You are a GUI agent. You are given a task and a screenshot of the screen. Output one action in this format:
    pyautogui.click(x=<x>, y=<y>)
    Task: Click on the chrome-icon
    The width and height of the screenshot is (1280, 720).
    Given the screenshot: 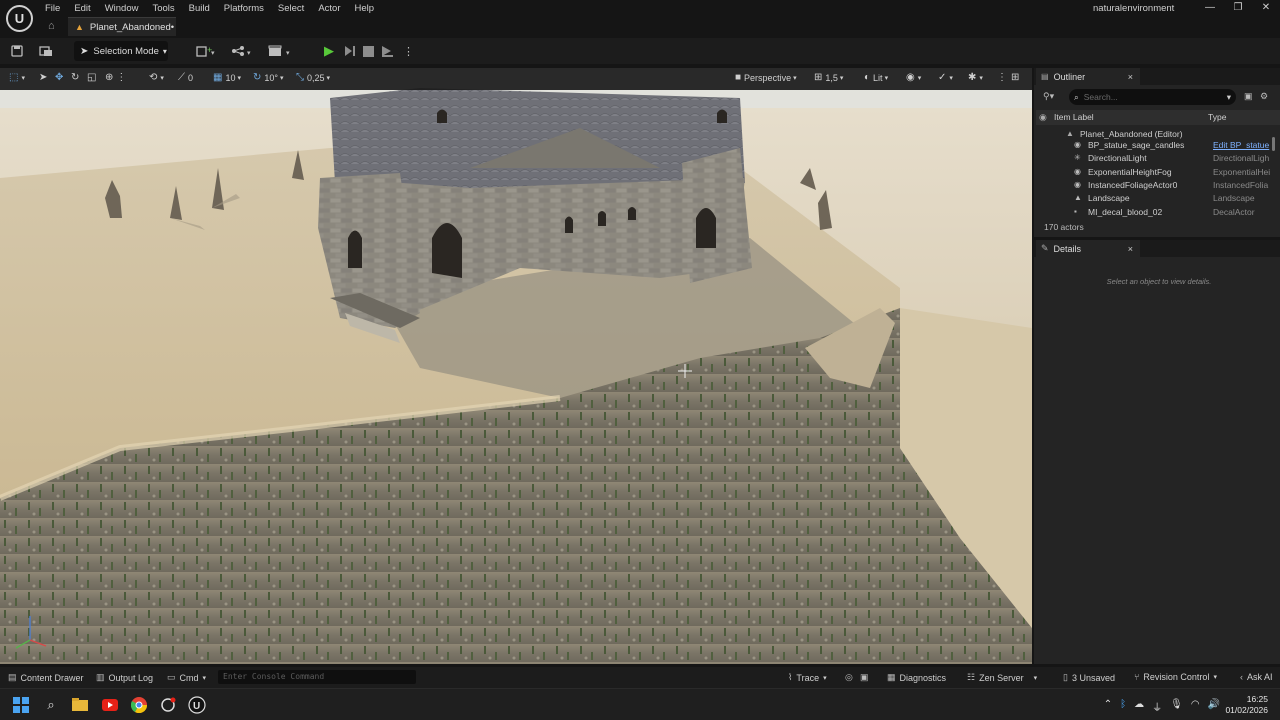 What is the action you would take?
    pyautogui.click(x=139, y=705)
    